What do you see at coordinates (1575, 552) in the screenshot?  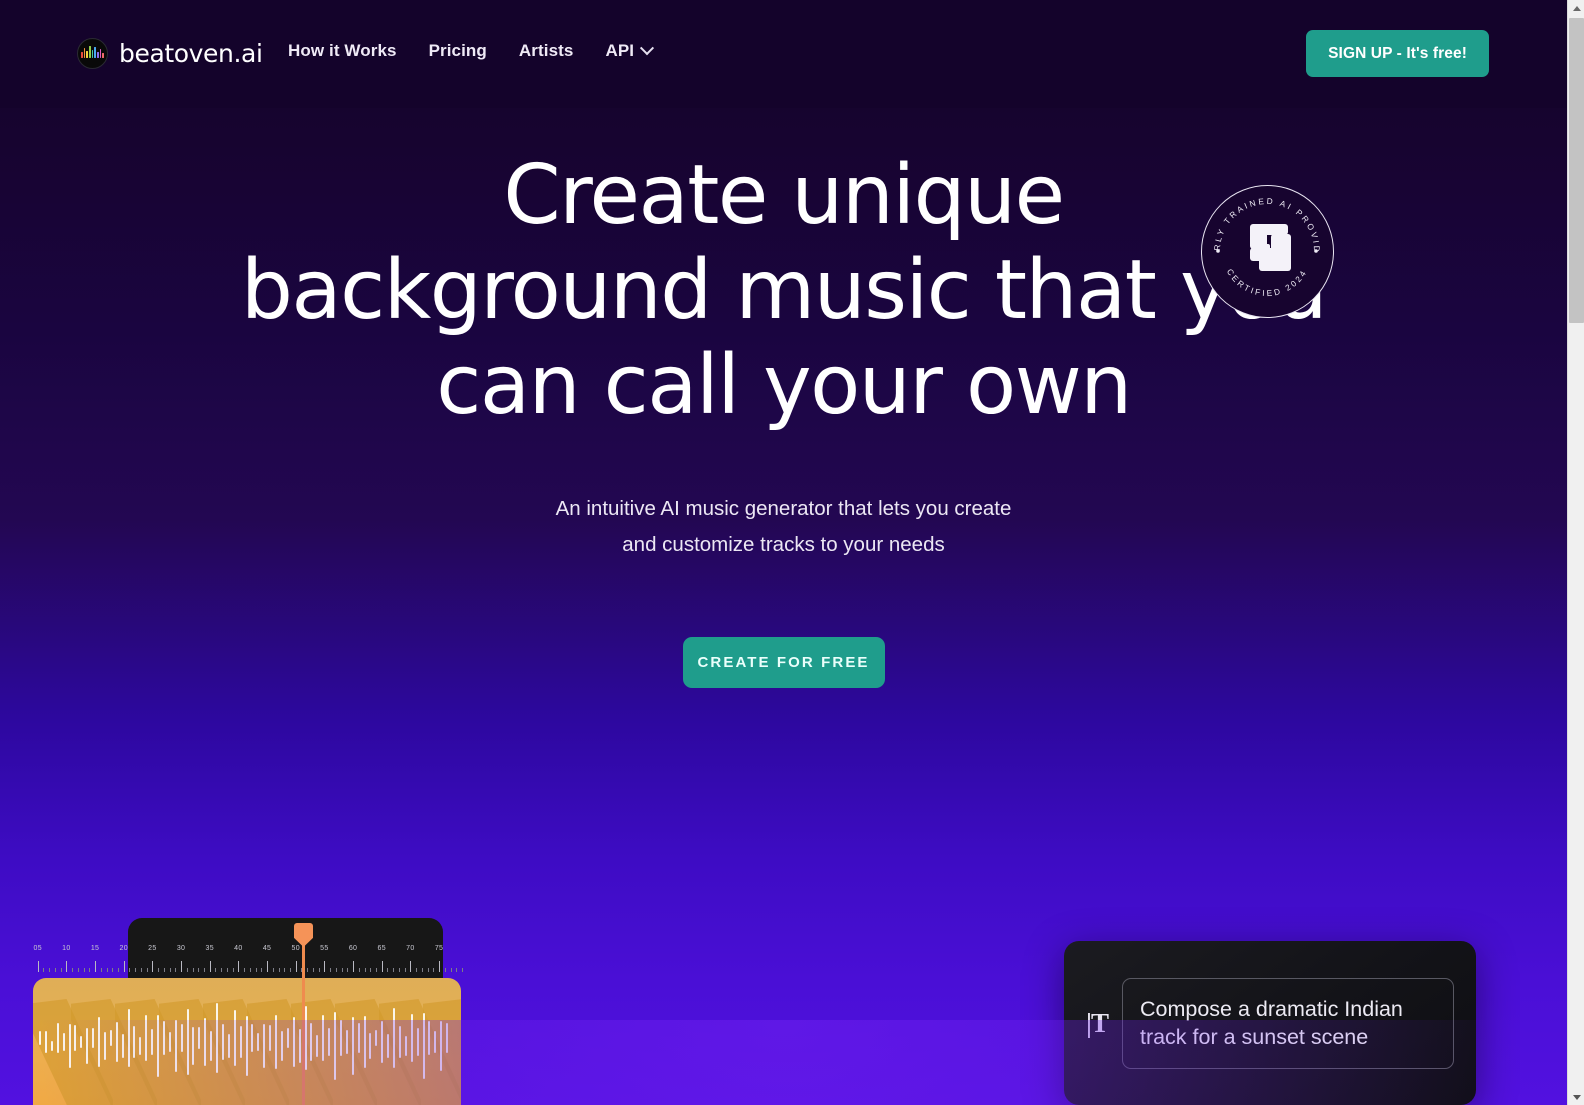 I see `vertical-scrollbar` at bounding box center [1575, 552].